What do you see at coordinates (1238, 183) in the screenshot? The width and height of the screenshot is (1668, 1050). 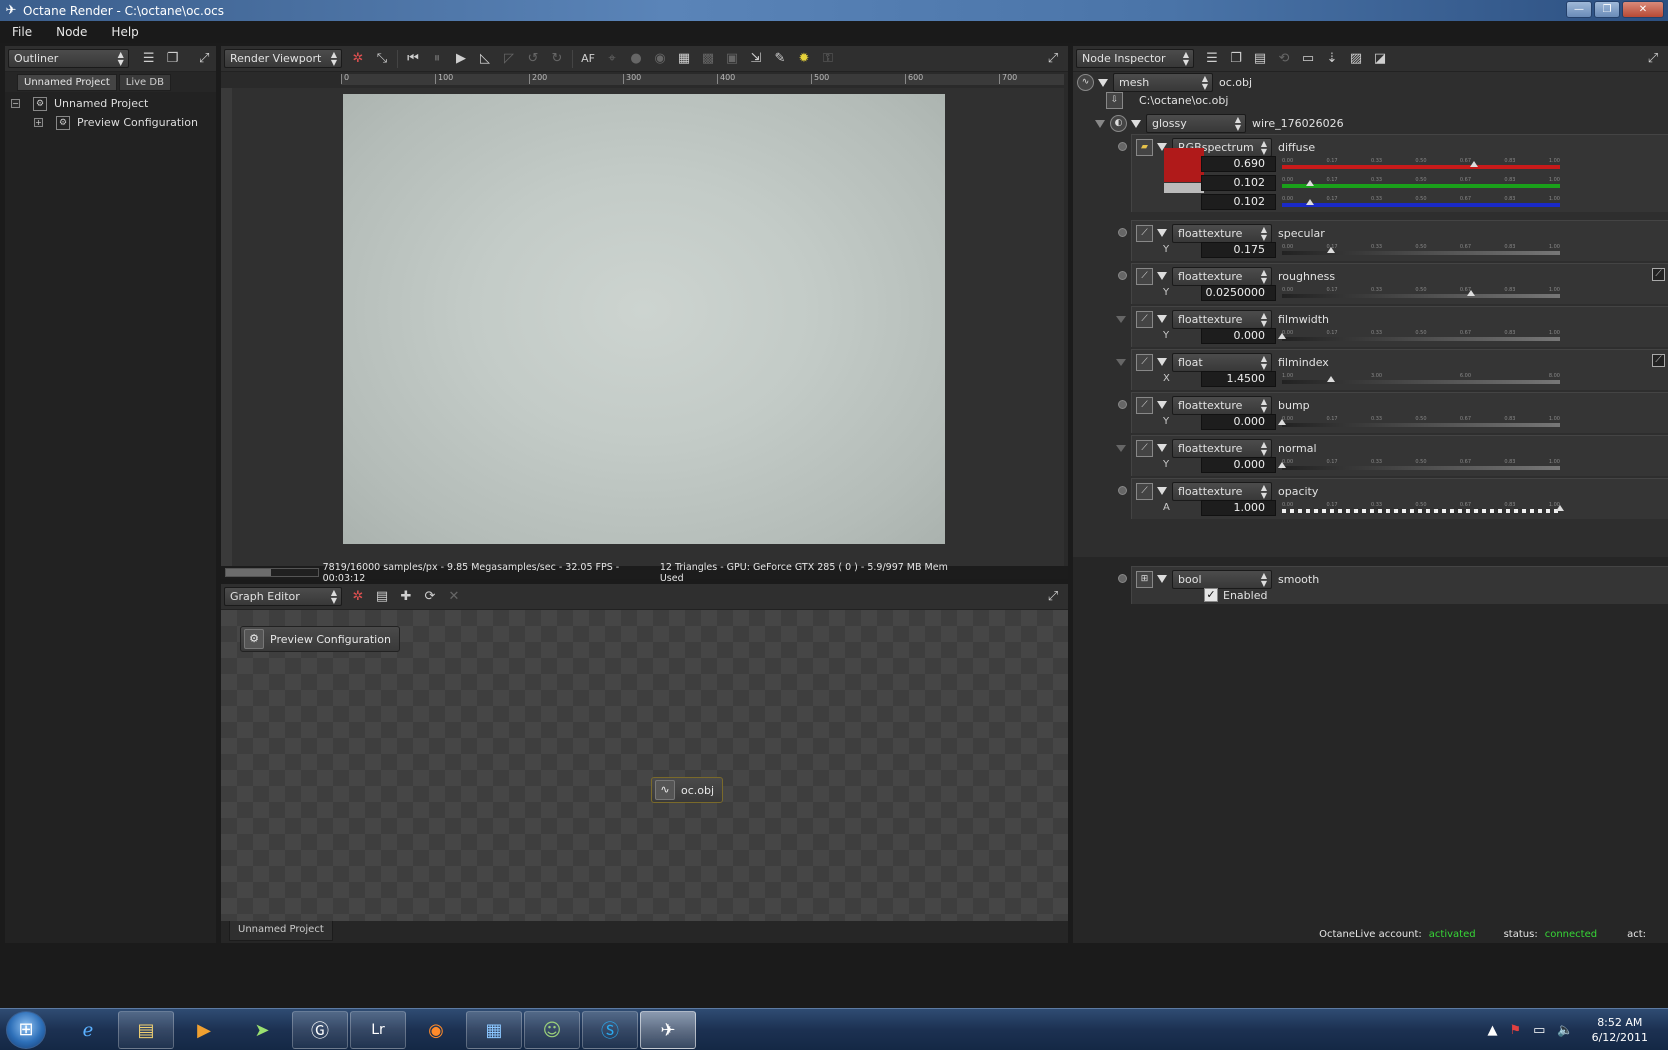 I see `green-value-field: 0.102` at bounding box center [1238, 183].